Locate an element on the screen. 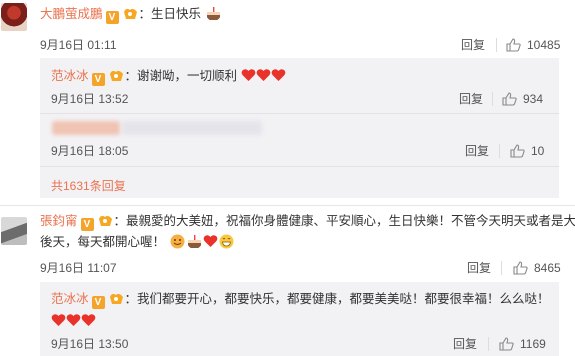 The height and width of the screenshot is (356, 575). reply-text: 范冰冰 V ：谢谢呦，一切顺利 is located at coordinates (168, 76).